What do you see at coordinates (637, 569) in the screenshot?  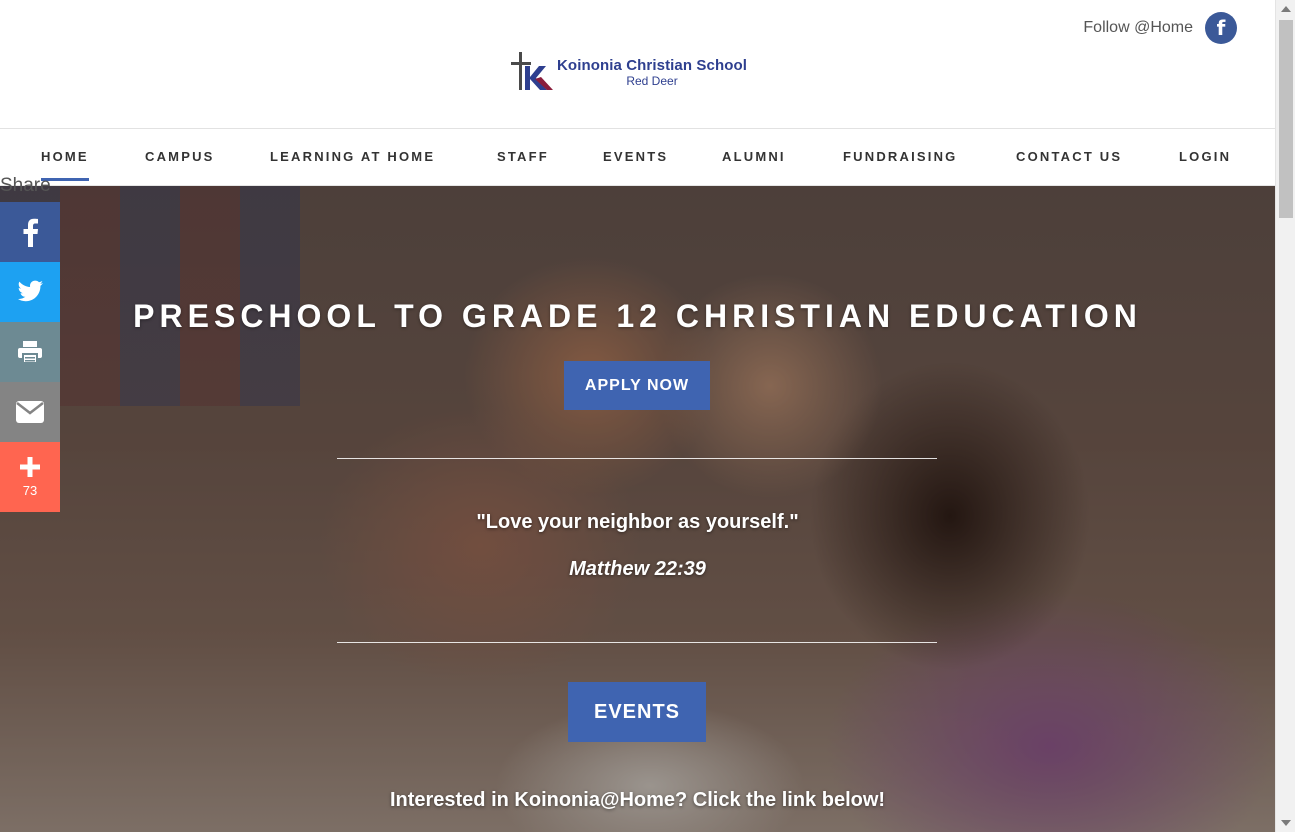 I see `scripture-reference: Matthew 22:39` at bounding box center [637, 569].